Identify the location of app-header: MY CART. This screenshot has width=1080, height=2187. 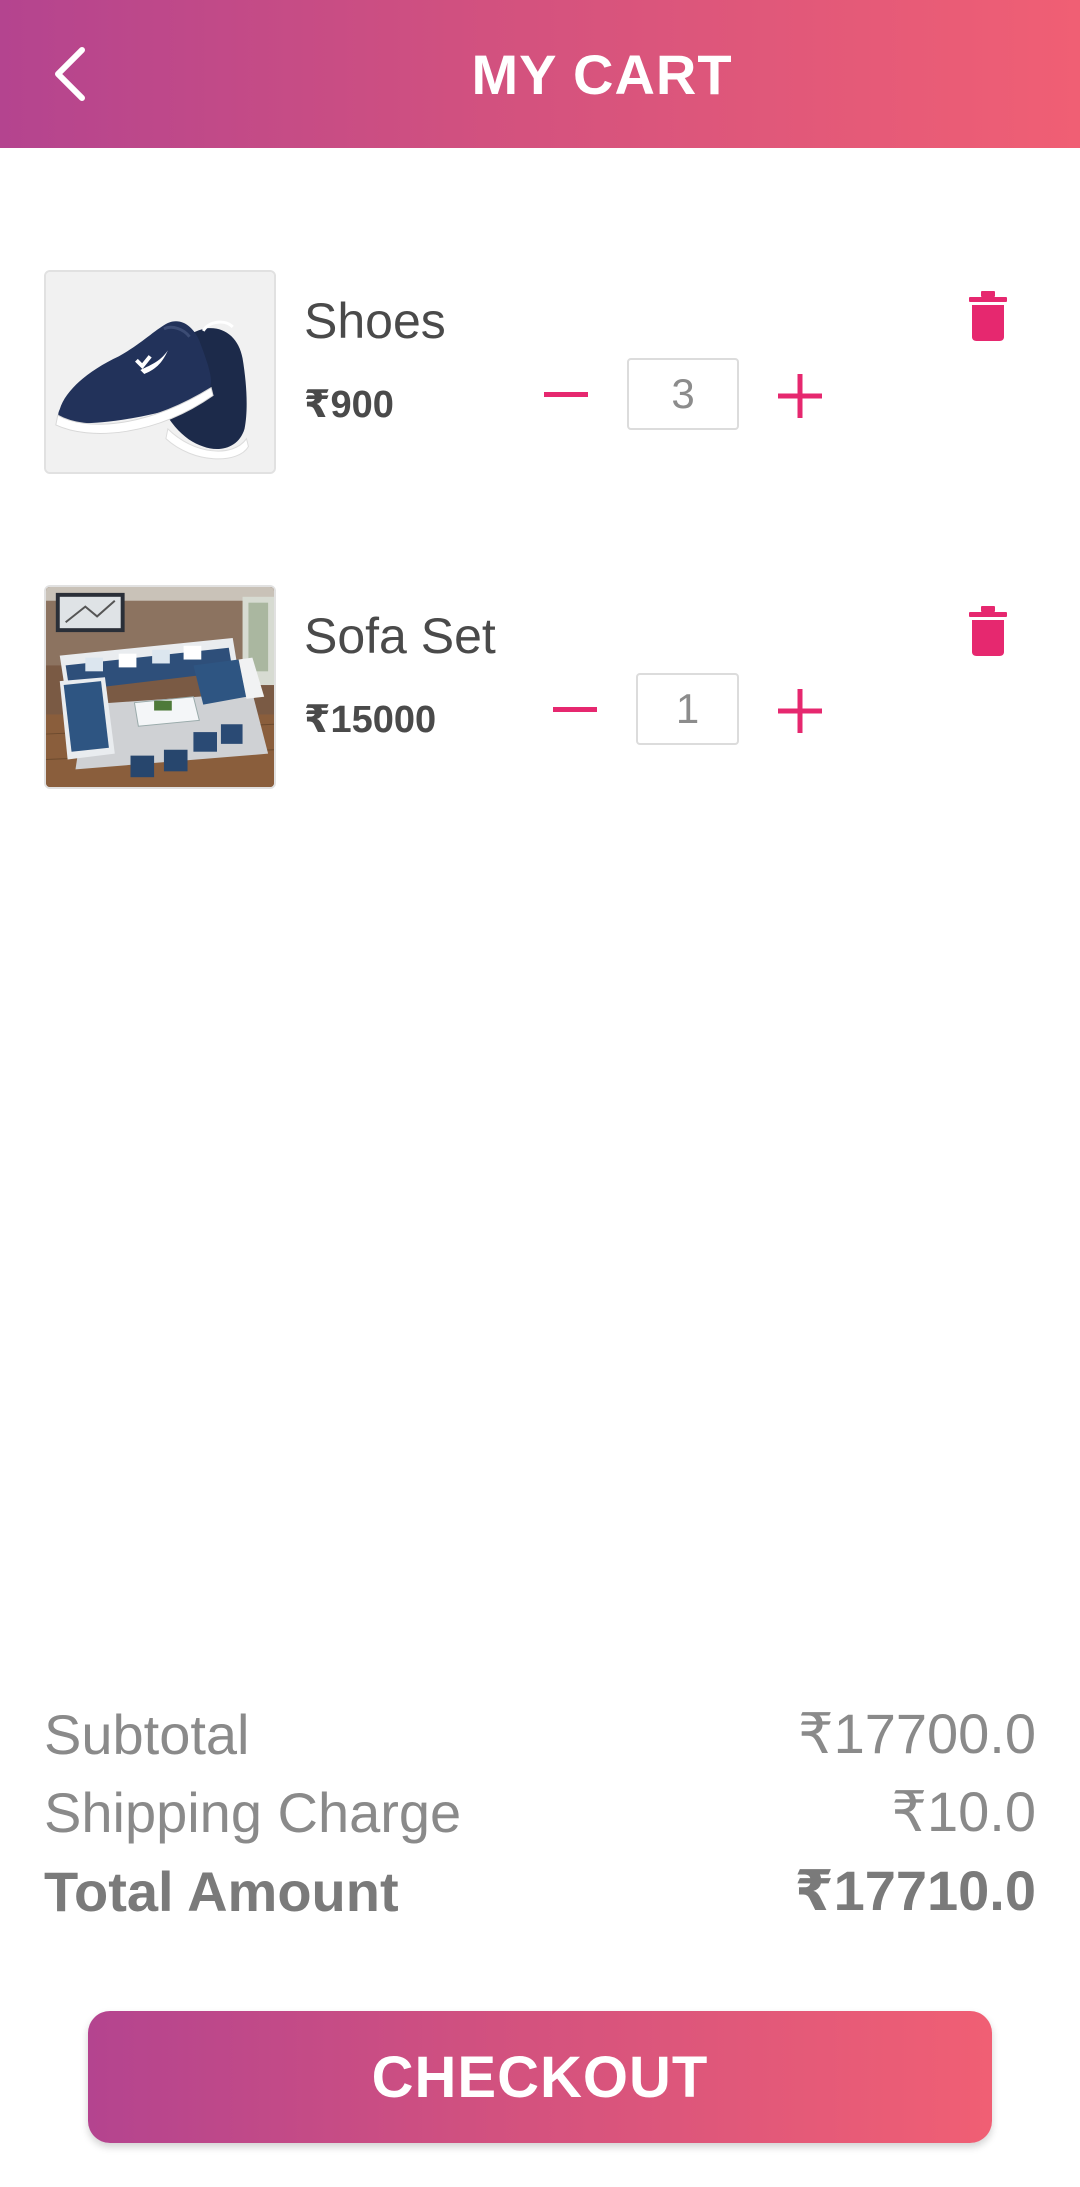
(540, 74).